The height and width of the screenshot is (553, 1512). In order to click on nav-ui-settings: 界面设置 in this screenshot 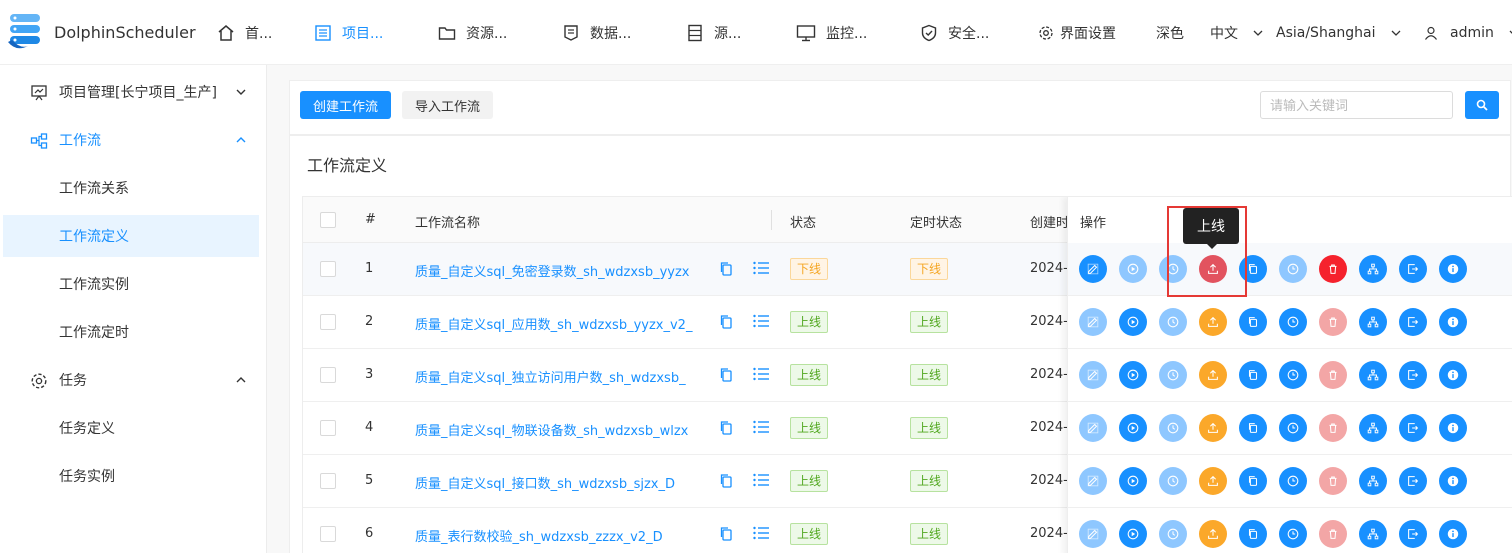, I will do `click(1077, 32)`.